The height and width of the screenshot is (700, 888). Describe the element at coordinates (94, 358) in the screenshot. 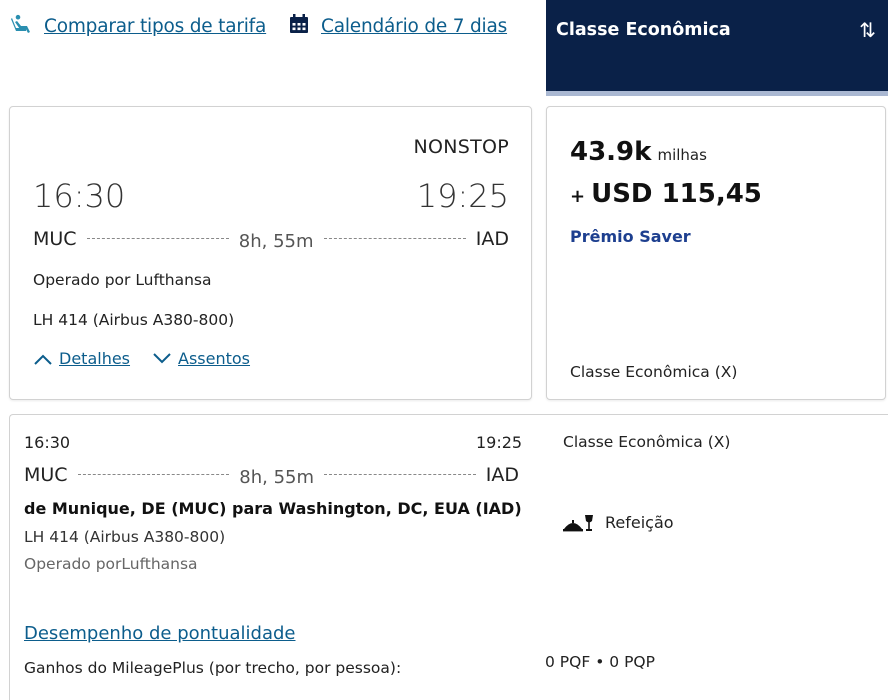

I see `details-link: Detalhes` at that location.